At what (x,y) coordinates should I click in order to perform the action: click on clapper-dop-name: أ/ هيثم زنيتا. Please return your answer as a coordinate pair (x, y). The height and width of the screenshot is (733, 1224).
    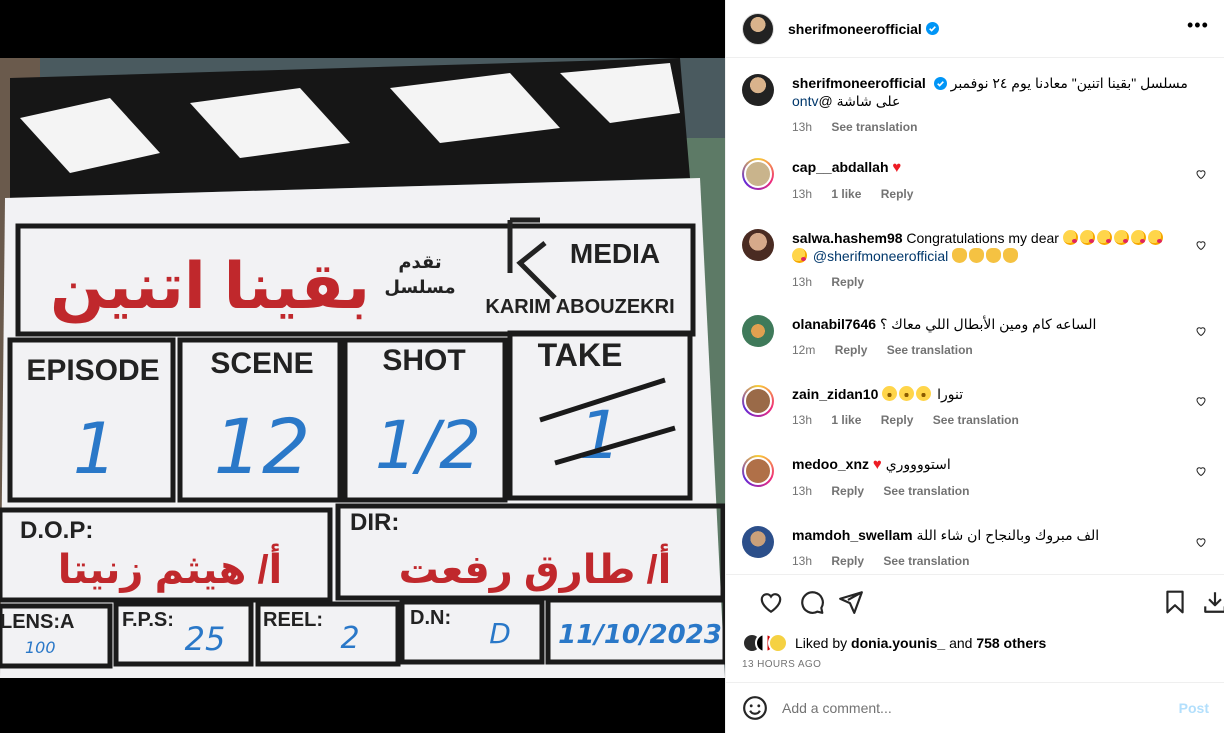
    Looking at the image, I should click on (170, 568).